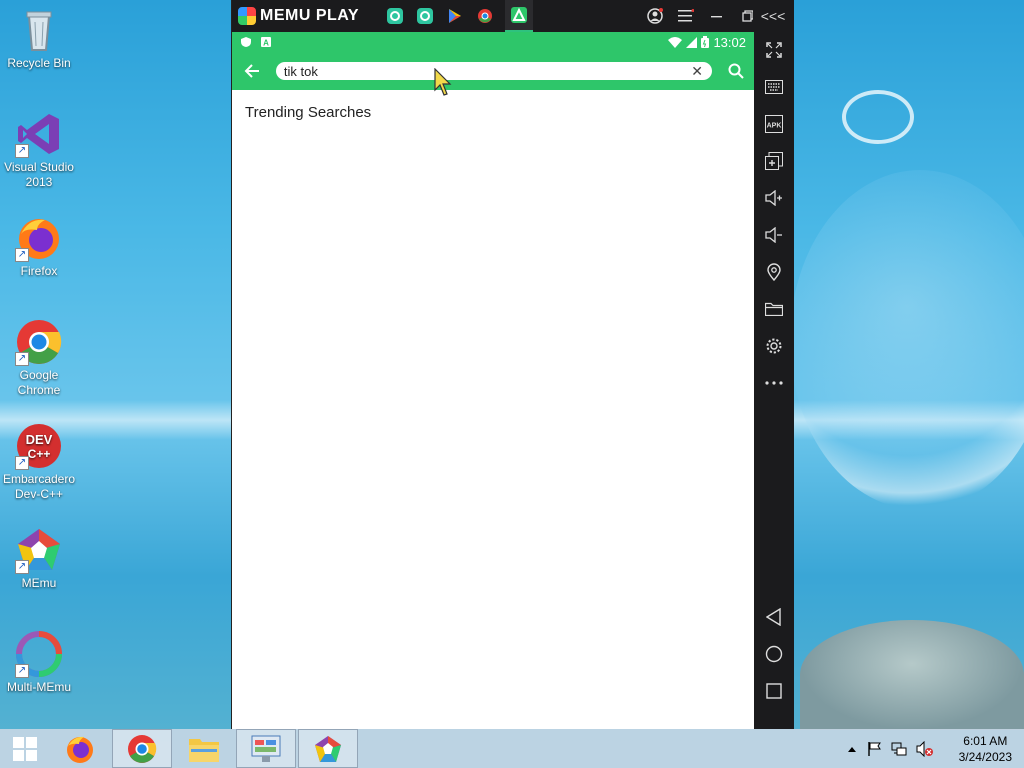 The height and width of the screenshot is (768, 1024). Describe the element at coordinates (39, 134) in the screenshot. I see `visual-studio-icon: ↗` at that location.